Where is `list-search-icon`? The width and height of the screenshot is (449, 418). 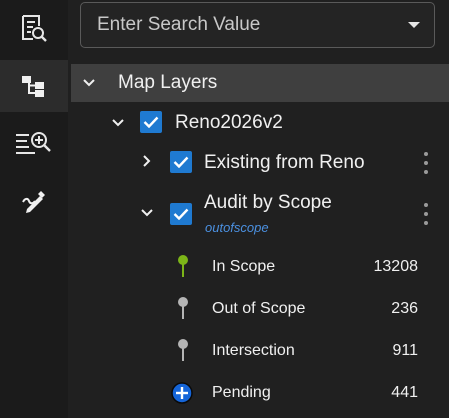 list-search-icon is located at coordinates (34, 142).